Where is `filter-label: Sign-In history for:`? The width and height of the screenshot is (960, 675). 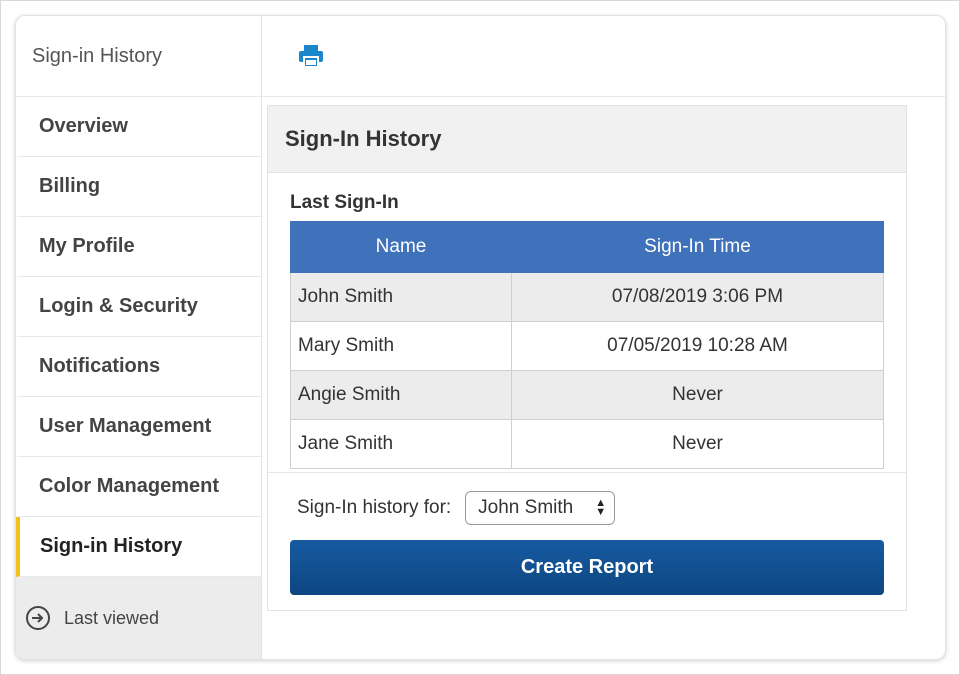
filter-label: Sign-In history for: is located at coordinates (374, 507).